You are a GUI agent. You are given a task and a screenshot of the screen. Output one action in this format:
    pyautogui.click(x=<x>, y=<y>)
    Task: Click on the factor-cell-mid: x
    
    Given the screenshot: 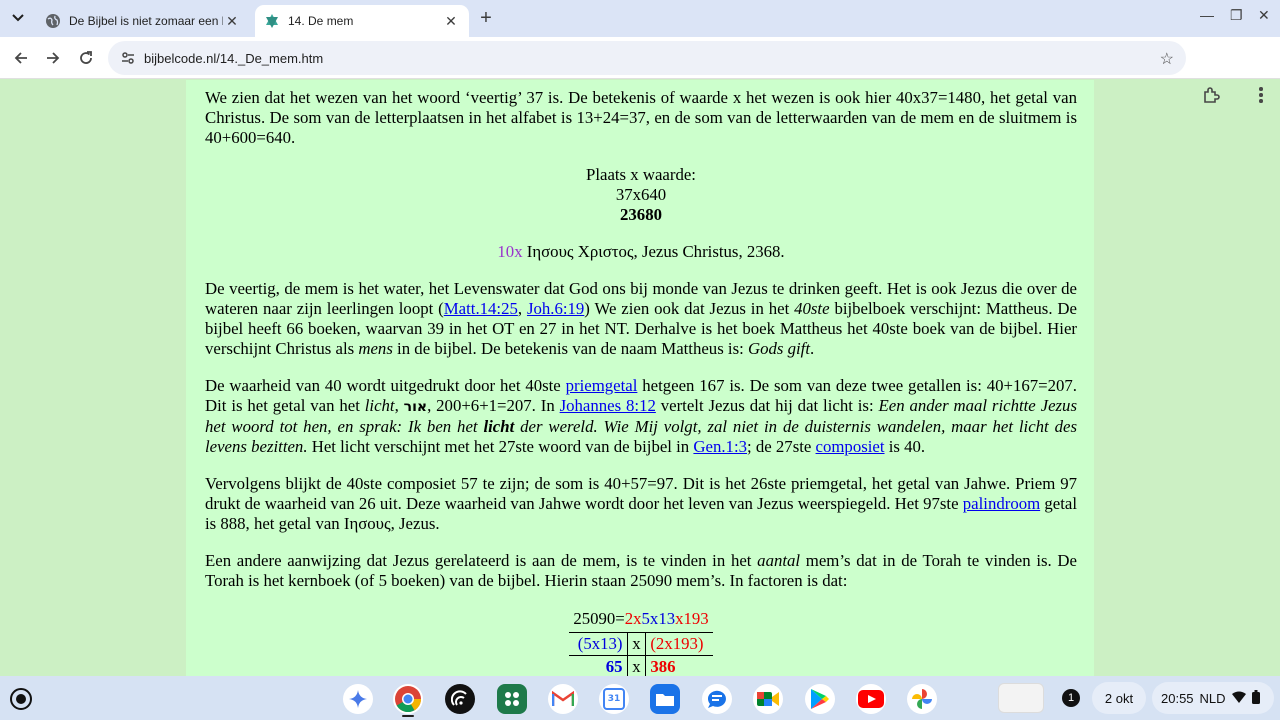 What is the action you would take?
    pyautogui.click(x=636, y=644)
    